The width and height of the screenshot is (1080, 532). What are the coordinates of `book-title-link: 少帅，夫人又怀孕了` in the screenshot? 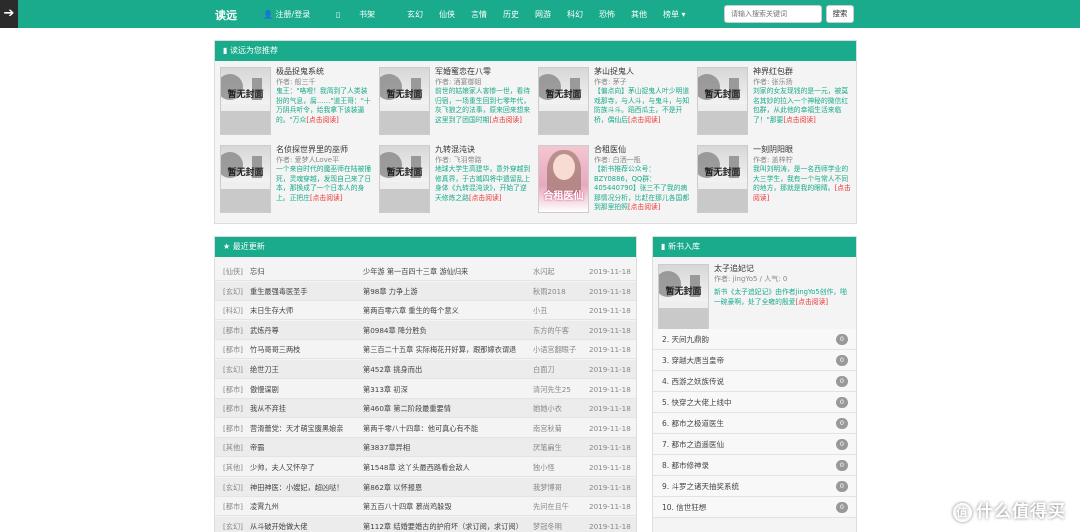 It's located at (300, 467).